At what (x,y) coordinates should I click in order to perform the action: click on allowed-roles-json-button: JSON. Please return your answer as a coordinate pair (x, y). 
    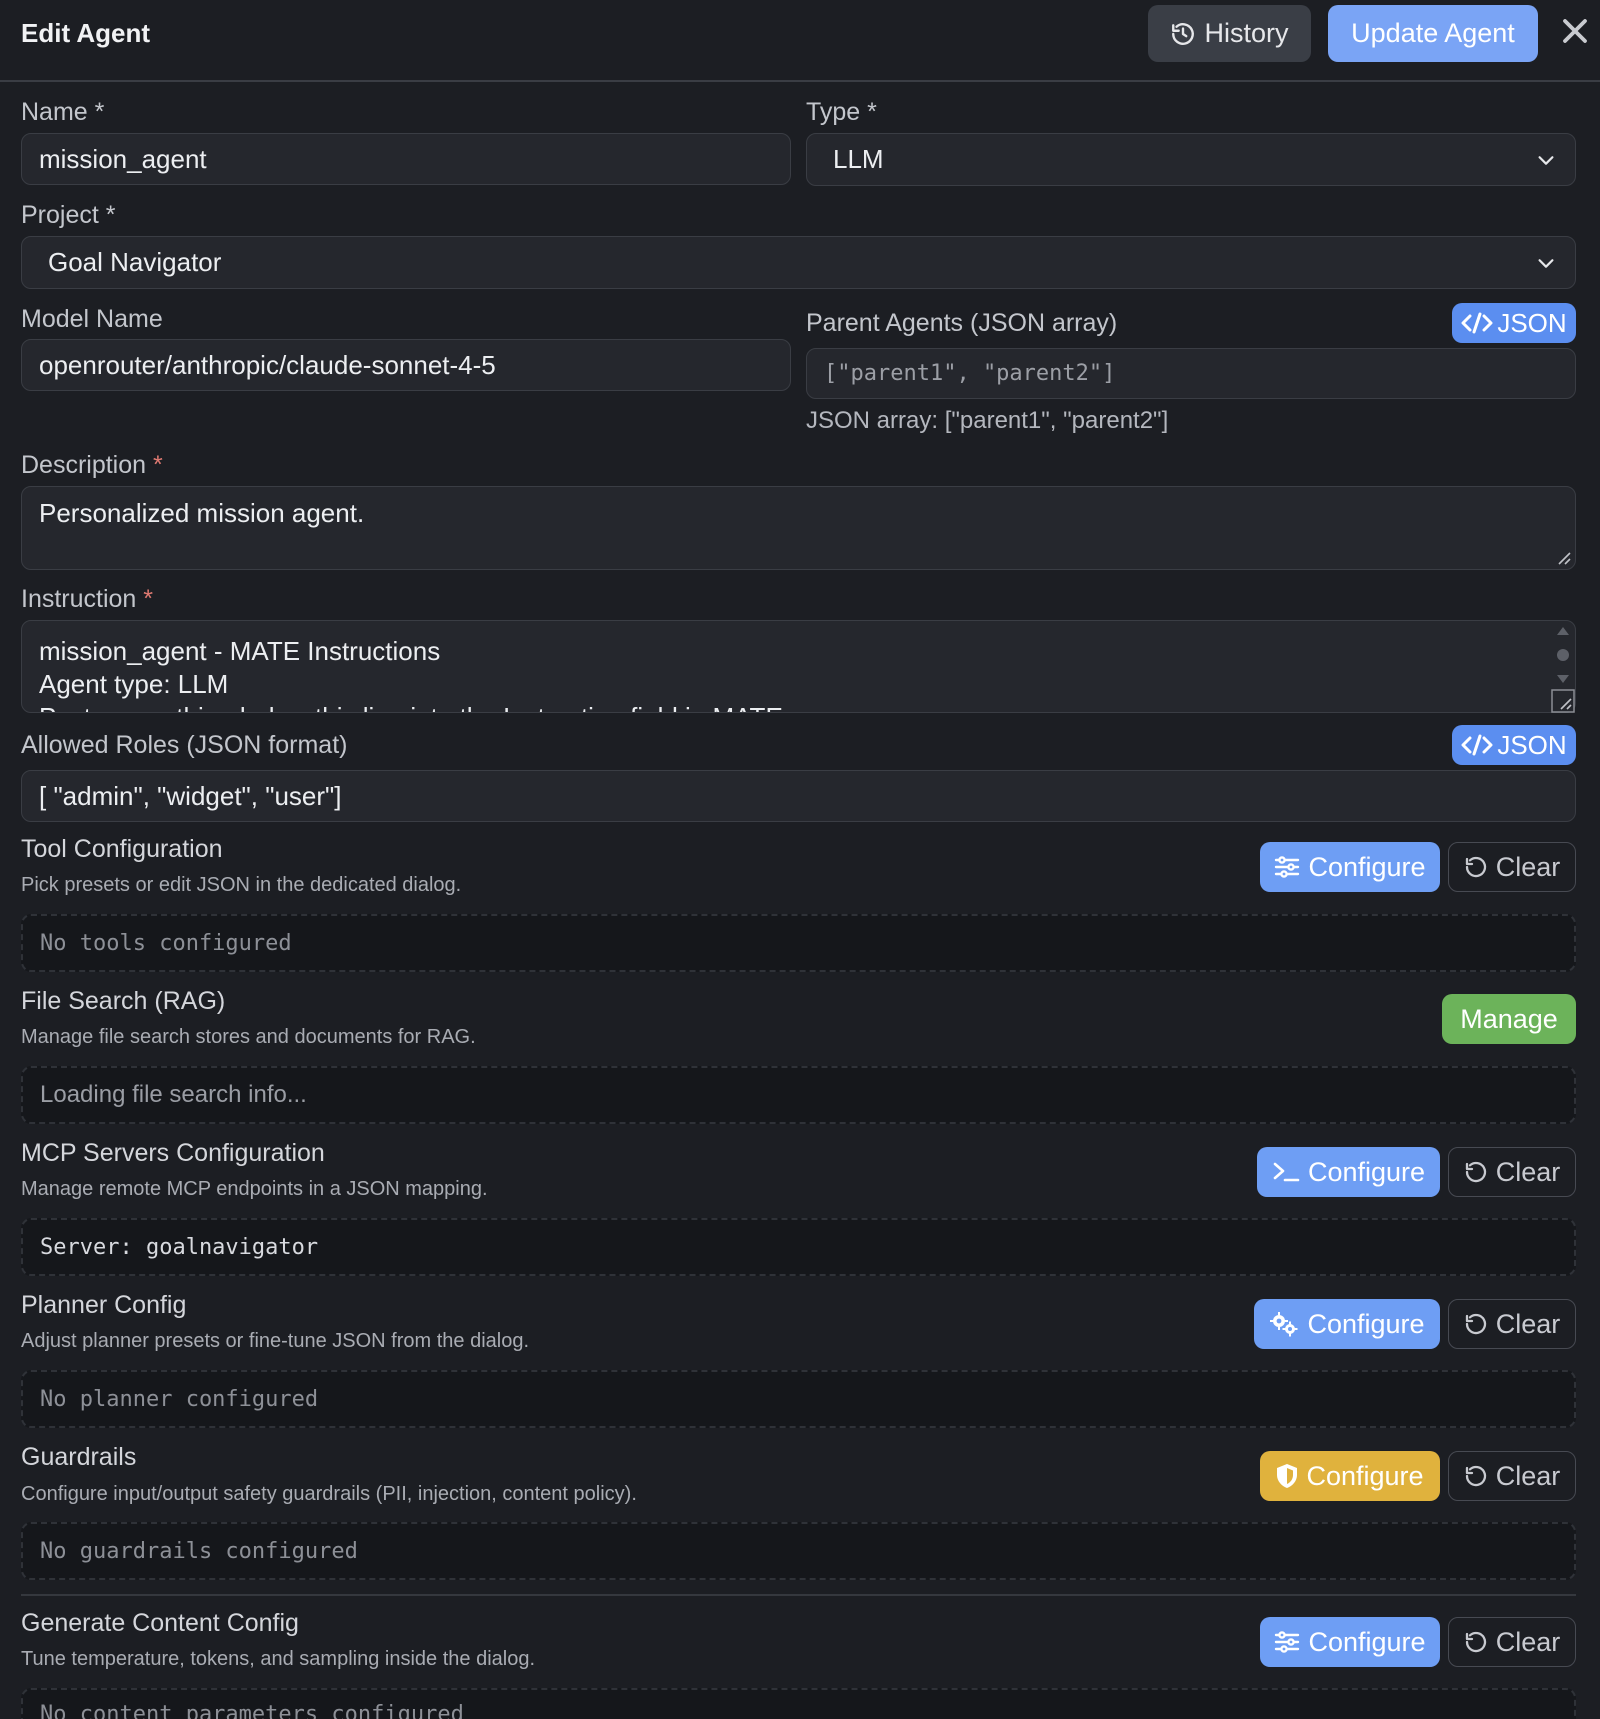
    Looking at the image, I should click on (1514, 745).